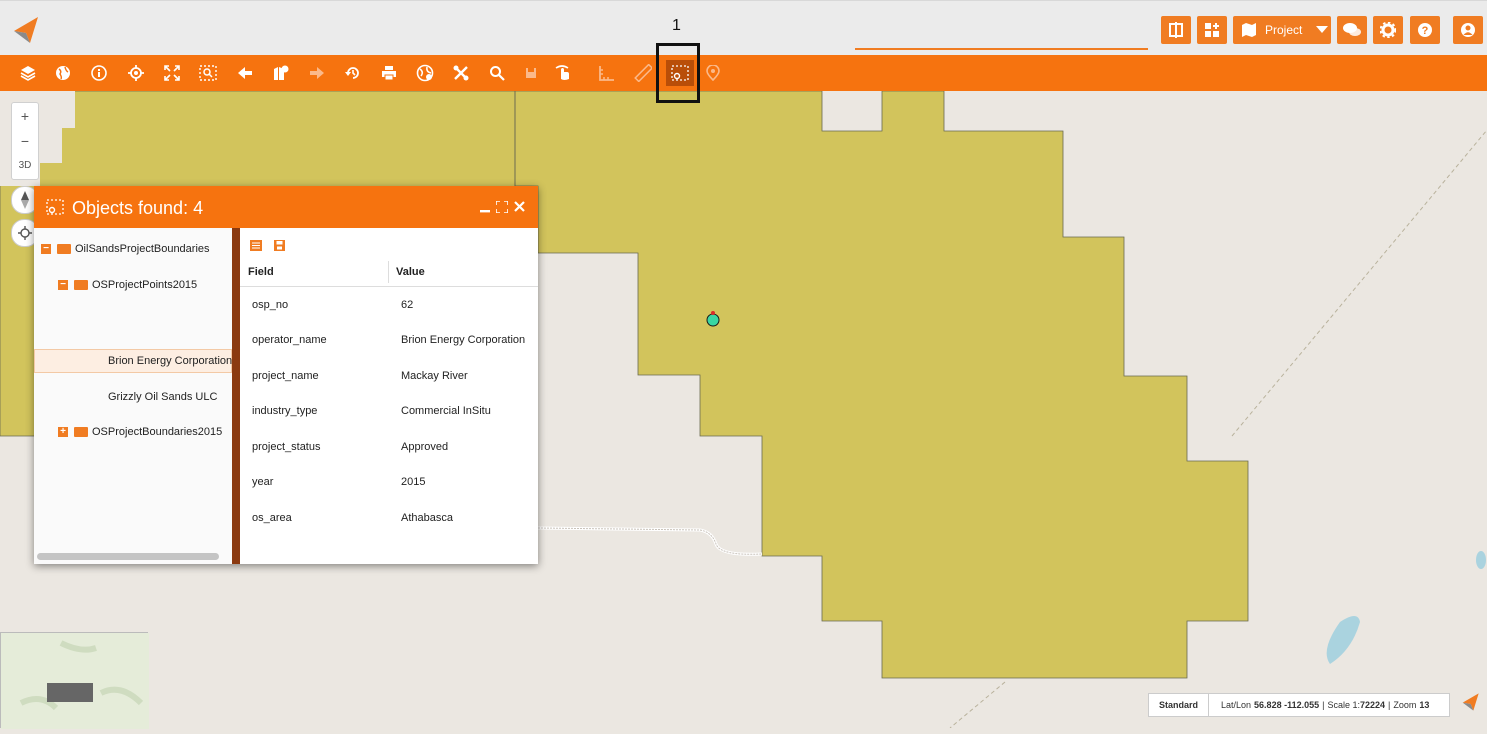 This screenshot has width=1487, height=734. Describe the element at coordinates (1322, 29) in the screenshot. I see `chevron-down-icon` at that location.